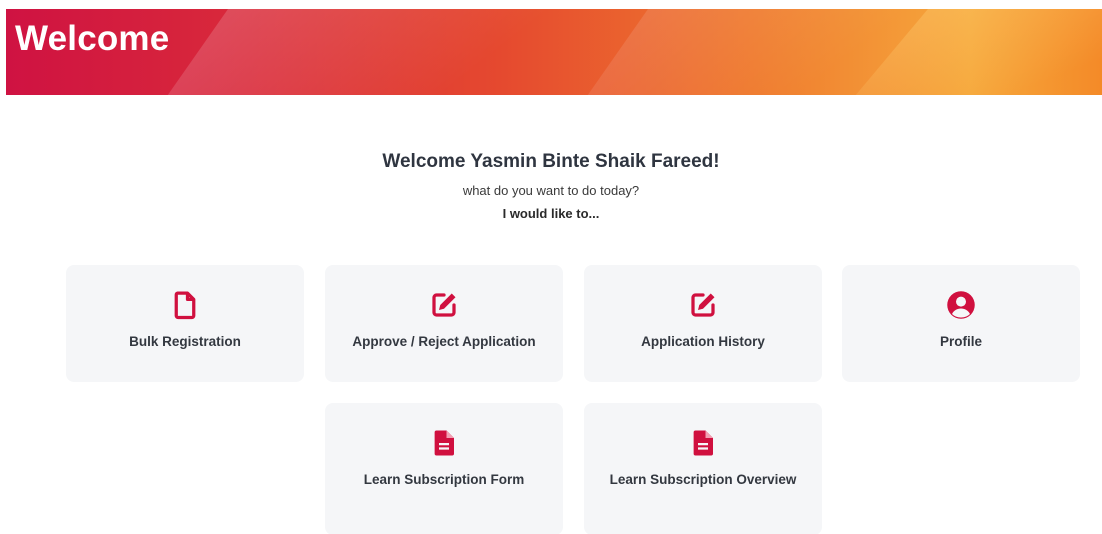  Describe the element at coordinates (185, 323) in the screenshot. I see `bulk-registration-card: Bulk Registration` at that location.